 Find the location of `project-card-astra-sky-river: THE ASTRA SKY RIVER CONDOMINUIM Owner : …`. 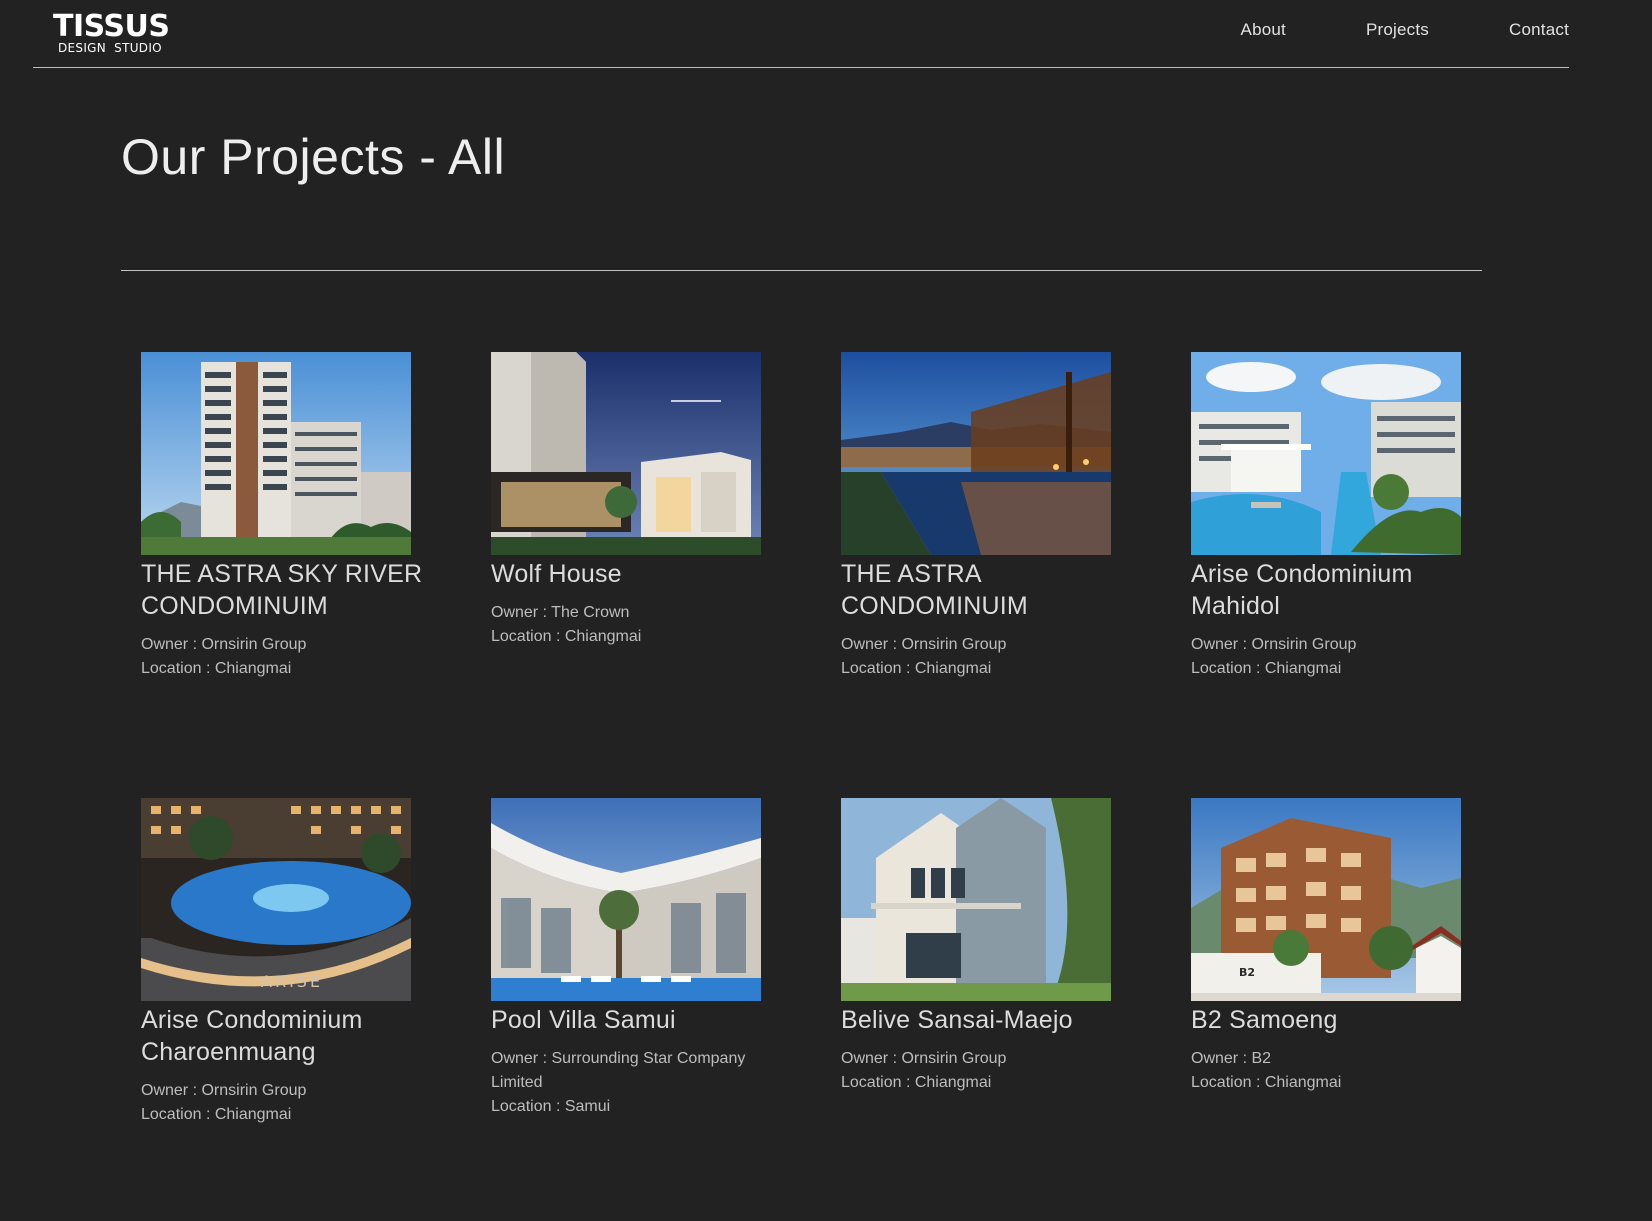

project-card-astra-sky-river: THE ASTRA SKY RIVER CONDOMINUIM Owner : … is located at coordinates (291, 516).